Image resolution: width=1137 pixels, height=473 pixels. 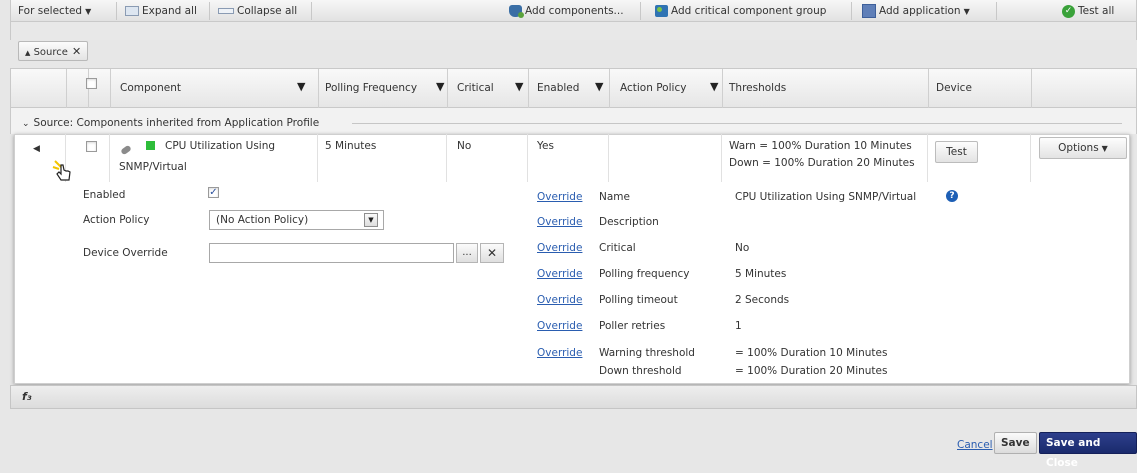 What do you see at coordinates (91, 146) in the screenshot?
I see `row-checkbox` at bounding box center [91, 146].